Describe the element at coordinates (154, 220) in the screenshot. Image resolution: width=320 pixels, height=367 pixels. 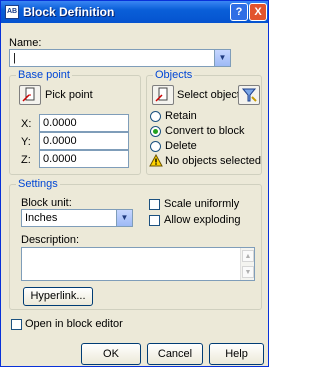
I see `allow-exploding-checkbox` at that location.